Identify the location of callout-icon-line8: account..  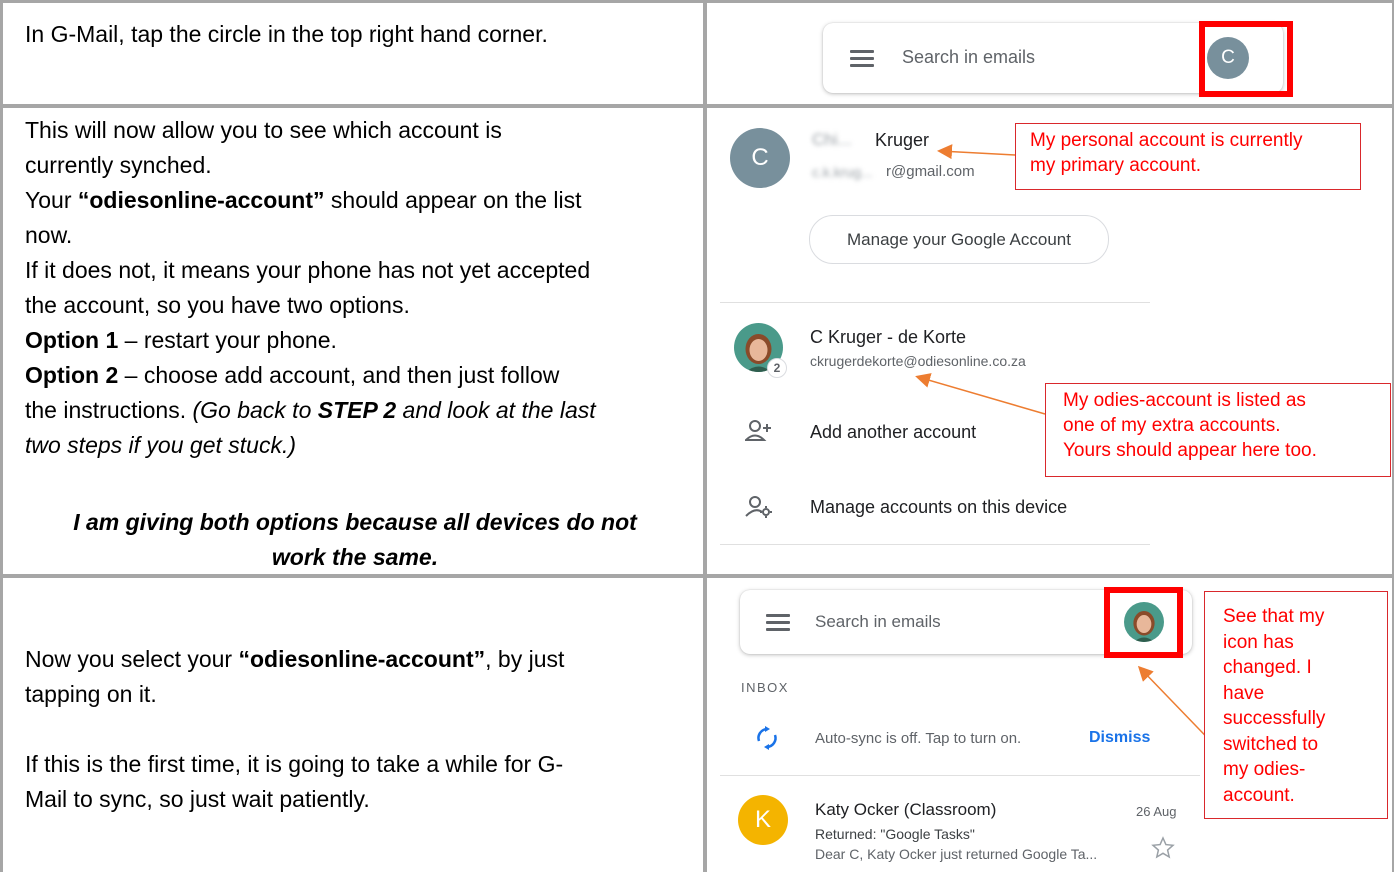
(1259, 795).